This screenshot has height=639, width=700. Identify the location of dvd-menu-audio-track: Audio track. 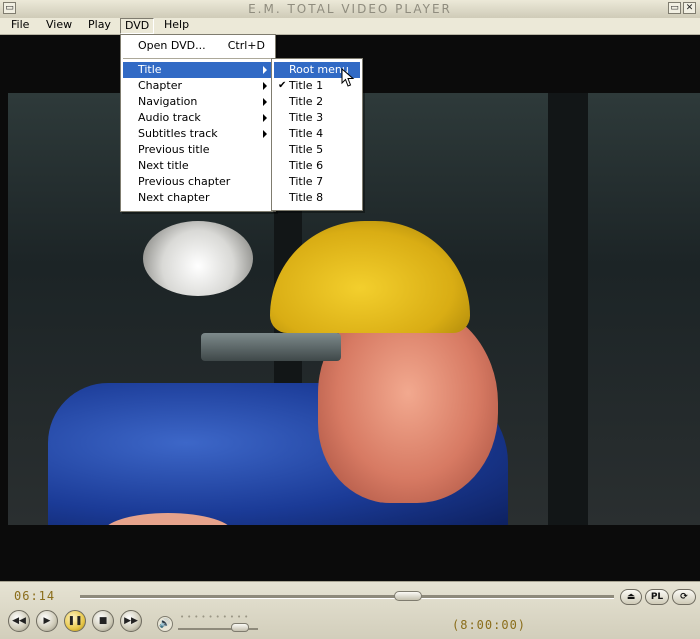
(198, 118).